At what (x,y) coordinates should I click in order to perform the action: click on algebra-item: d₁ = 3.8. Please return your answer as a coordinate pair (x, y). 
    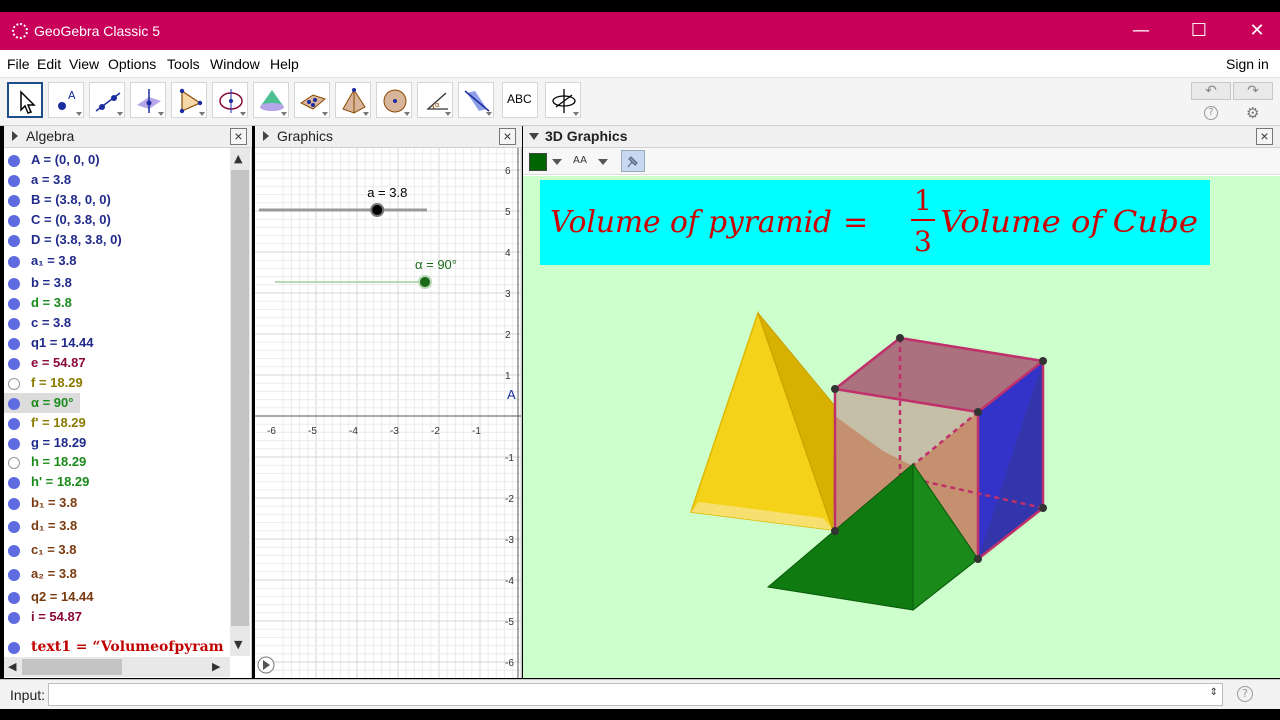
    Looking at the image, I should click on (116, 526).